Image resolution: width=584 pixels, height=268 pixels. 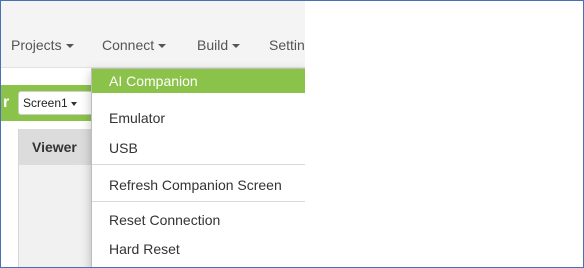 What do you see at coordinates (213, 45) in the screenshot?
I see `menu-build-label: Build` at bounding box center [213, 45].